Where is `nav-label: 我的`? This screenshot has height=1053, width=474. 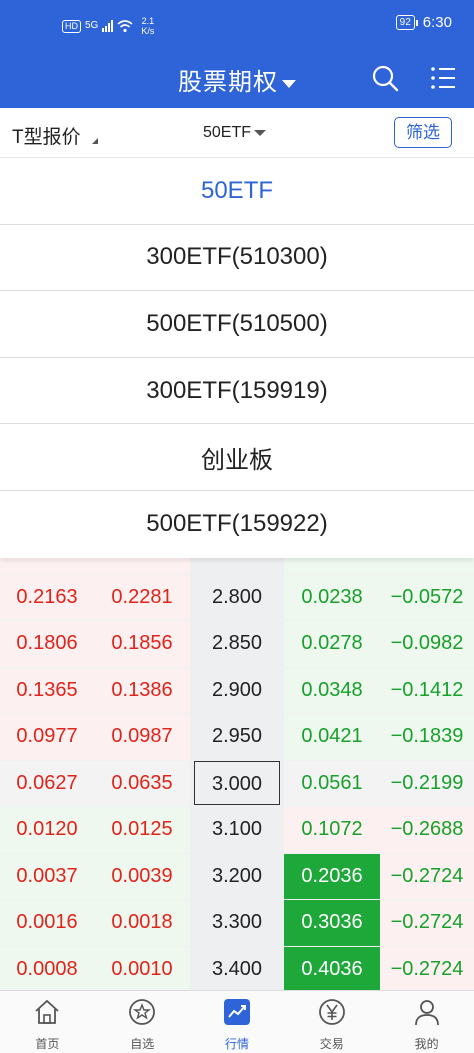
nav-label: 我的 is located at coordinates (426, 1044).